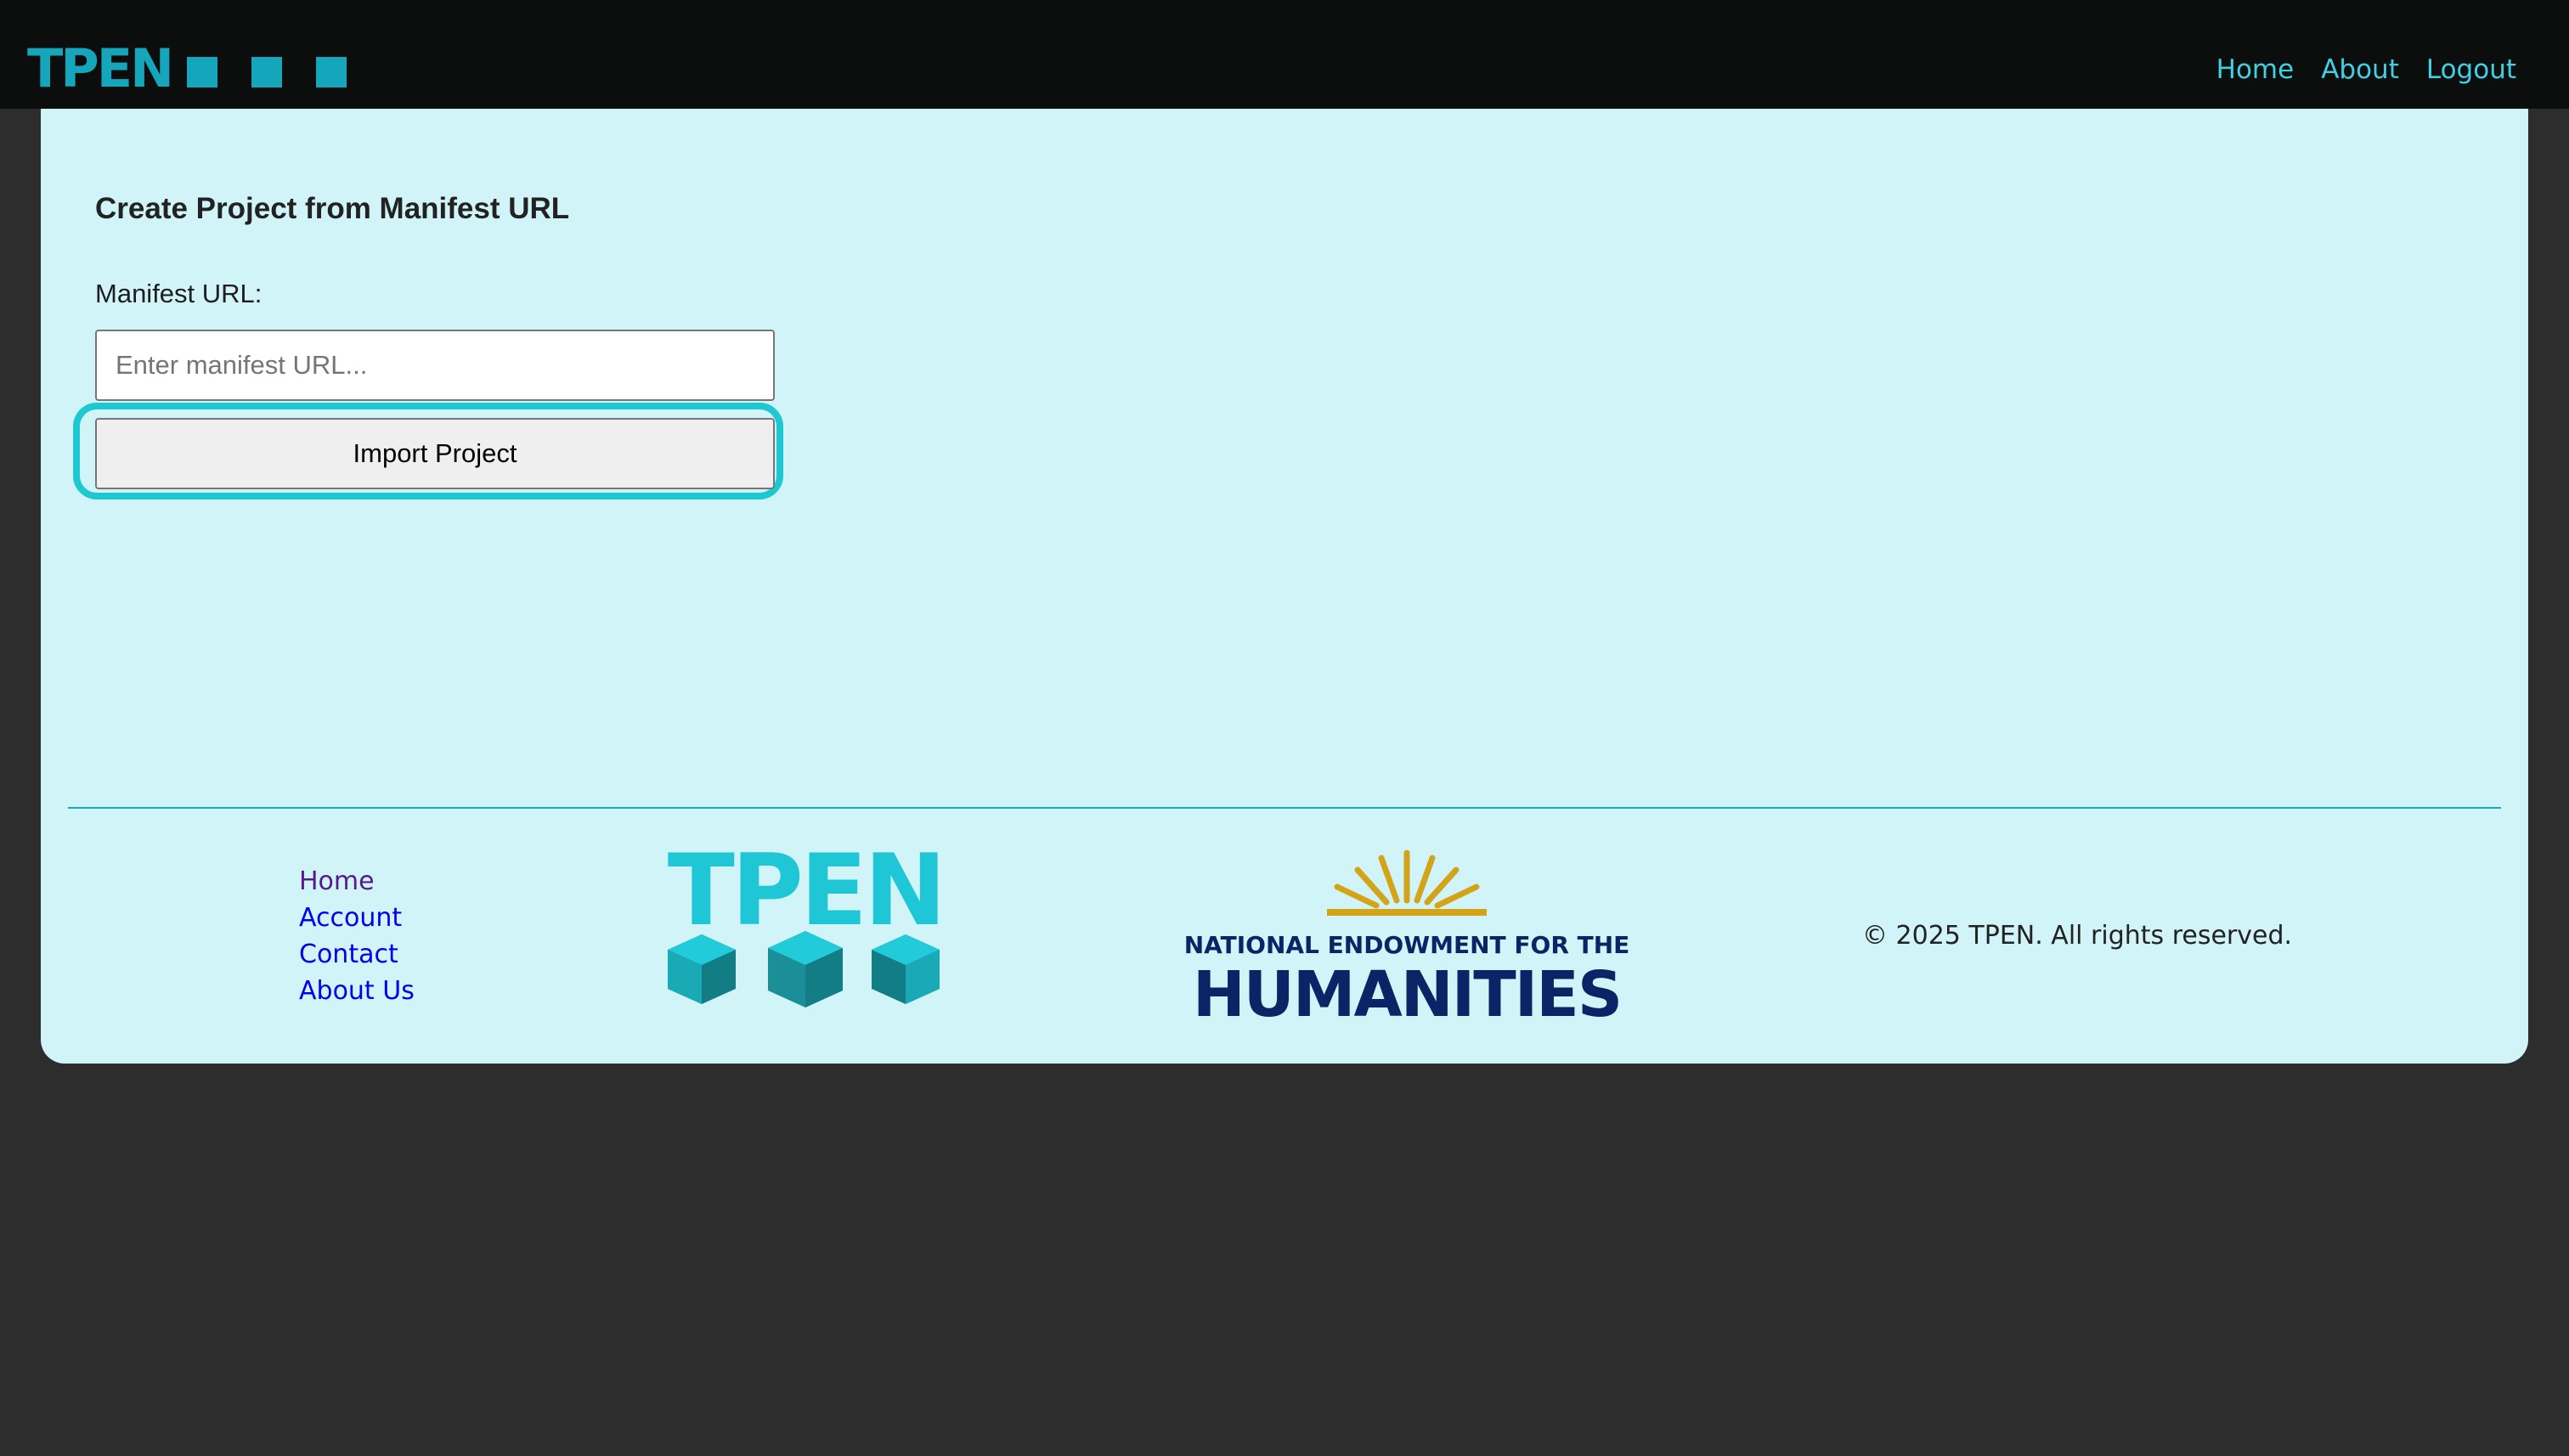 The image size is (2569, 1456). Describe the element at coordinates (1407, 879) in the screenshot. I see `sunburst-icon` at that location.